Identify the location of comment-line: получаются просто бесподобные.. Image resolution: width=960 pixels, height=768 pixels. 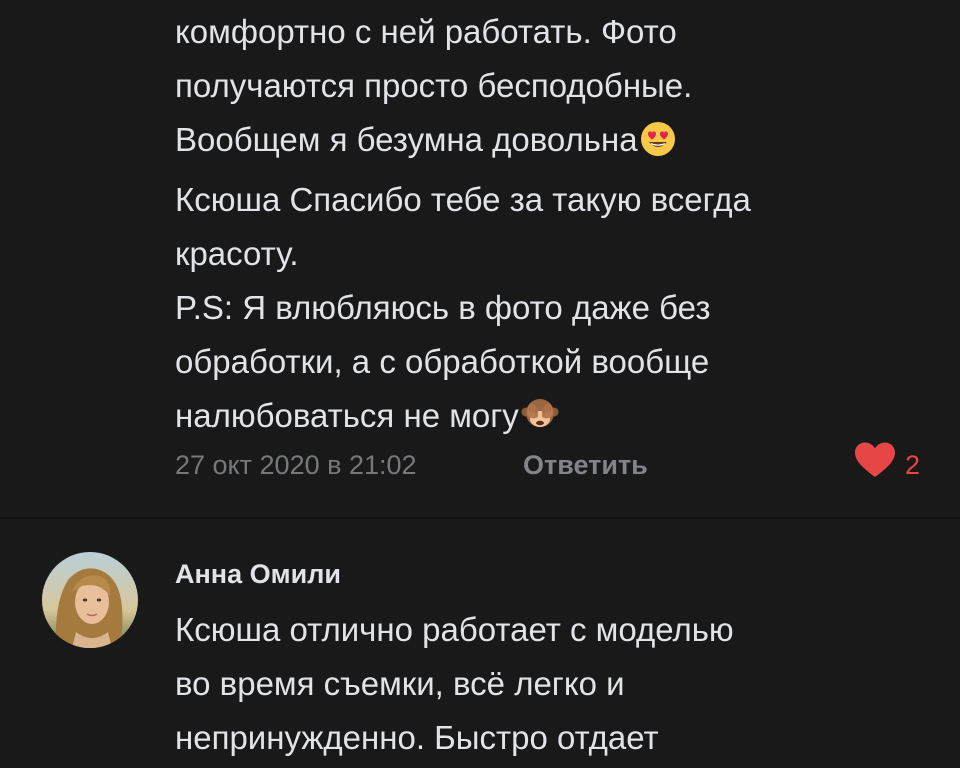
(434, 85).